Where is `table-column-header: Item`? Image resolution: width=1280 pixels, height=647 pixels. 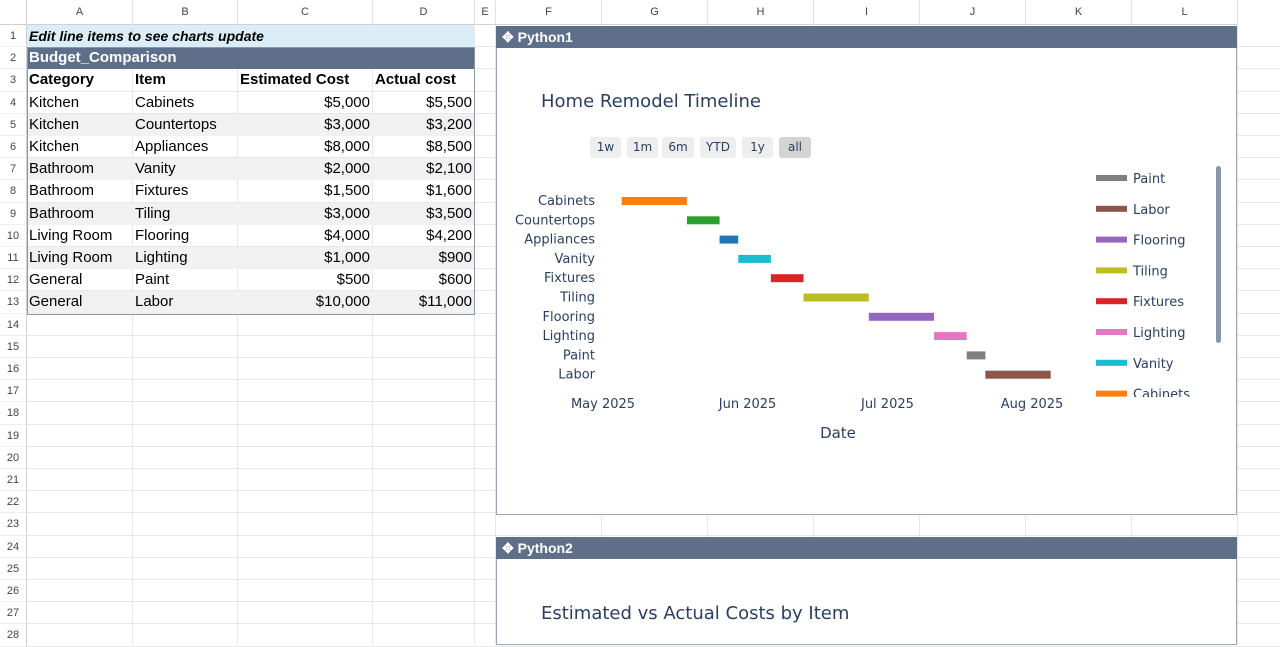
table-column-header: Item is located at coordinates (185, 80).